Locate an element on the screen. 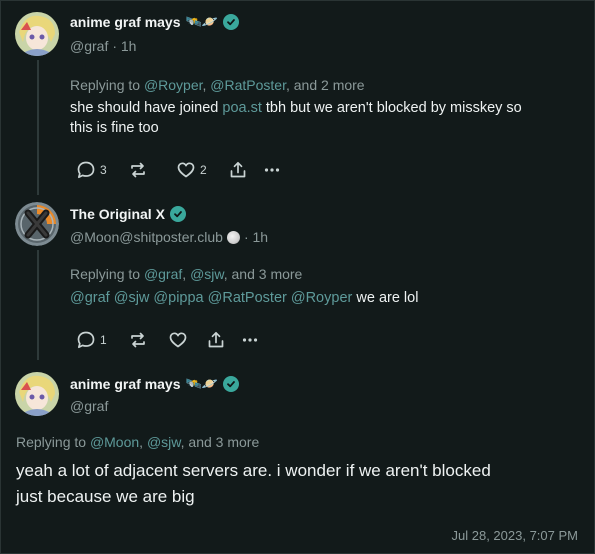  post-actions: 3 2 is located at coordinates (179, 170).